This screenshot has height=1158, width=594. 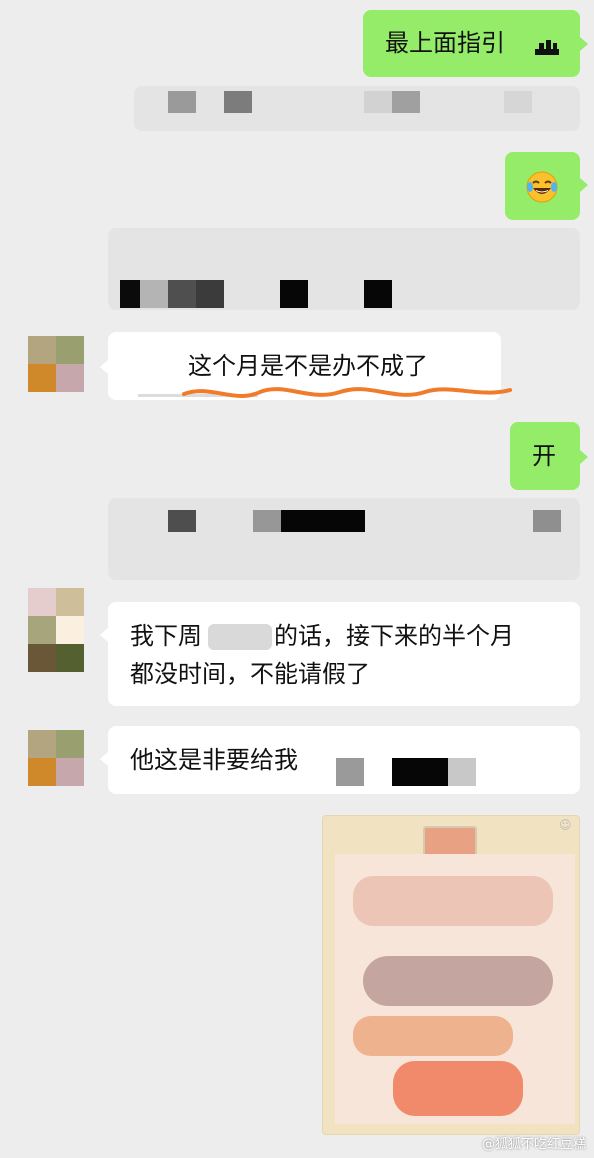 What do you see at coordinates (166, 636) in the screenshot?
I see `message-text-line-1a: 我下周` at bounding box center [166, 636].